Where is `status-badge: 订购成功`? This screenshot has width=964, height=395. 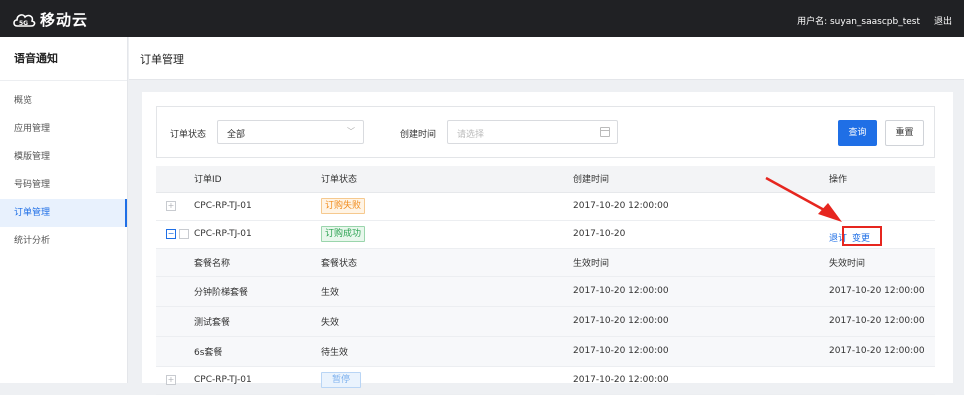
status-badge: 订购成功 is located at coordinates (343, 234).